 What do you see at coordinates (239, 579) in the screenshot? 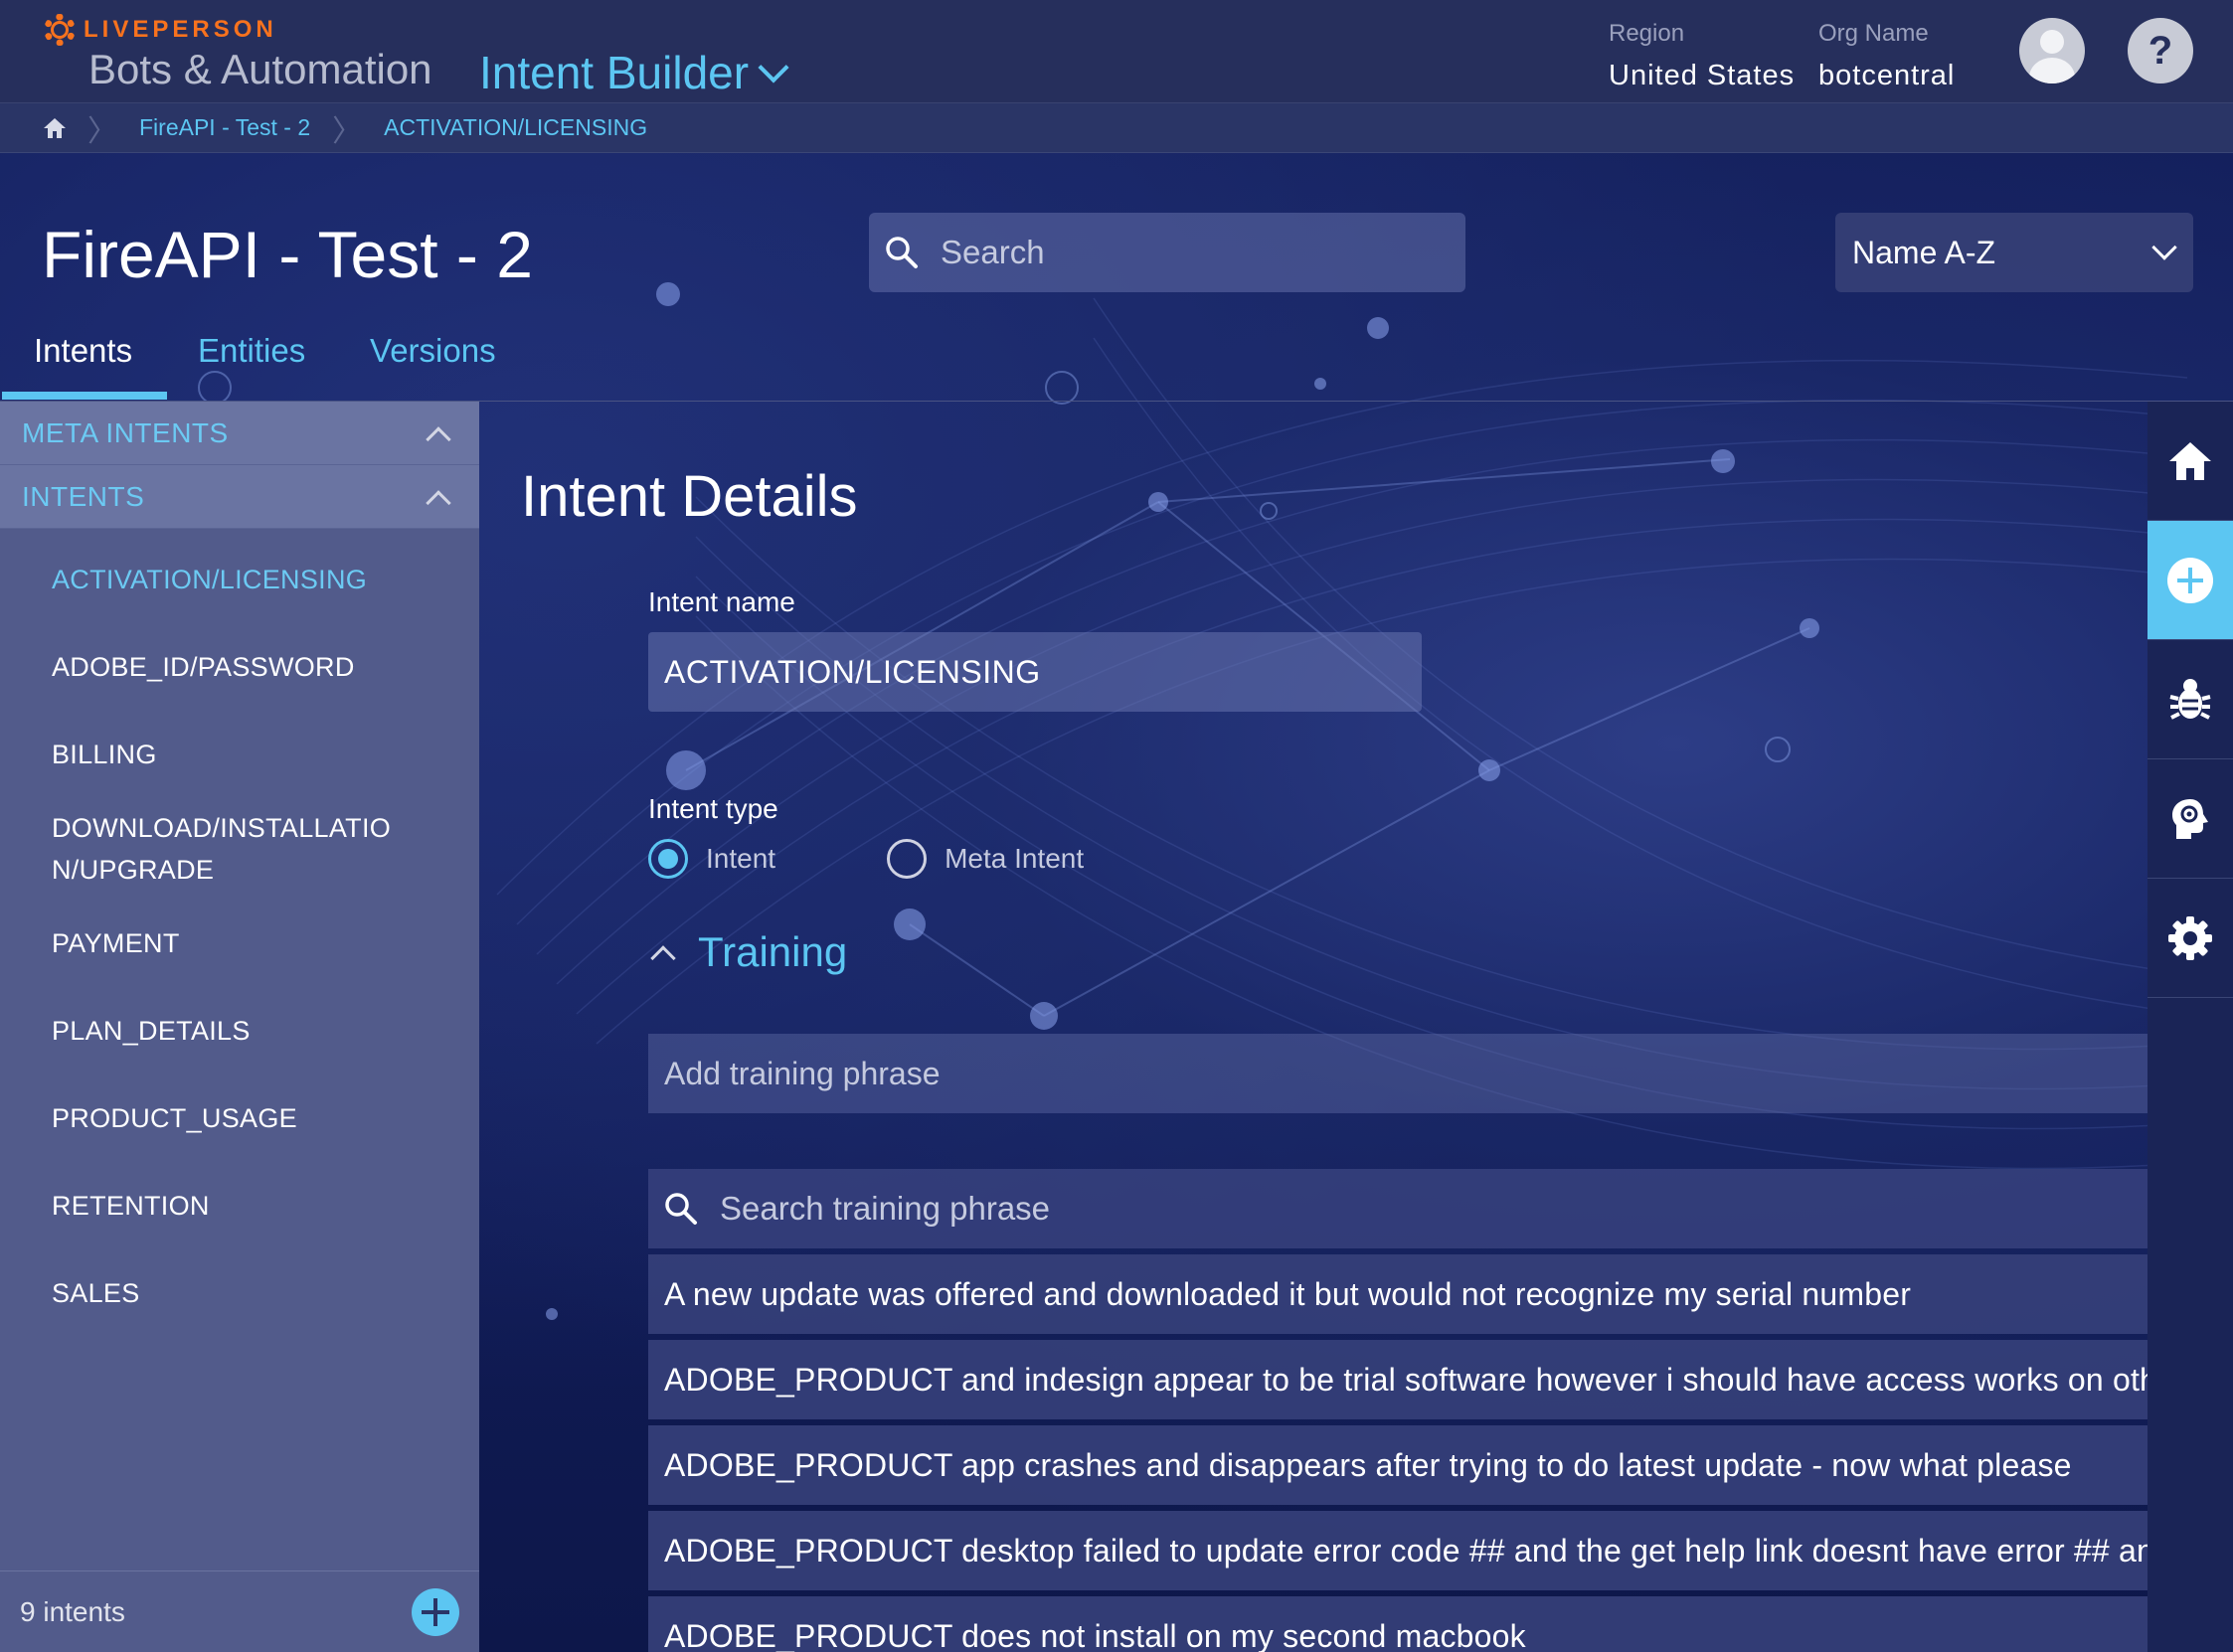
I see `intent-item-activation-licensing: ACTIVATION/LICENSING` at bounding box center [239, 579].